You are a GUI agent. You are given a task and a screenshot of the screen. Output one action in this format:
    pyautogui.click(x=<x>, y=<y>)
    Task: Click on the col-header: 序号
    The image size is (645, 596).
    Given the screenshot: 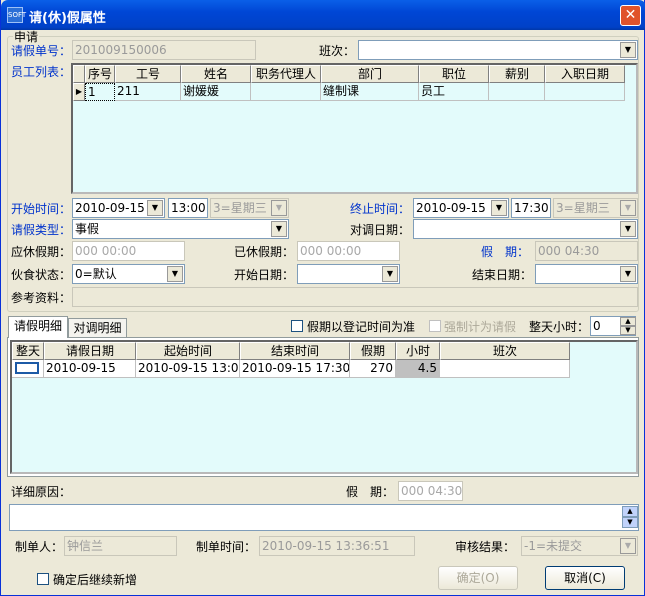 What is the action you would take?
    pyautogui.click(x=100, y=74)
    